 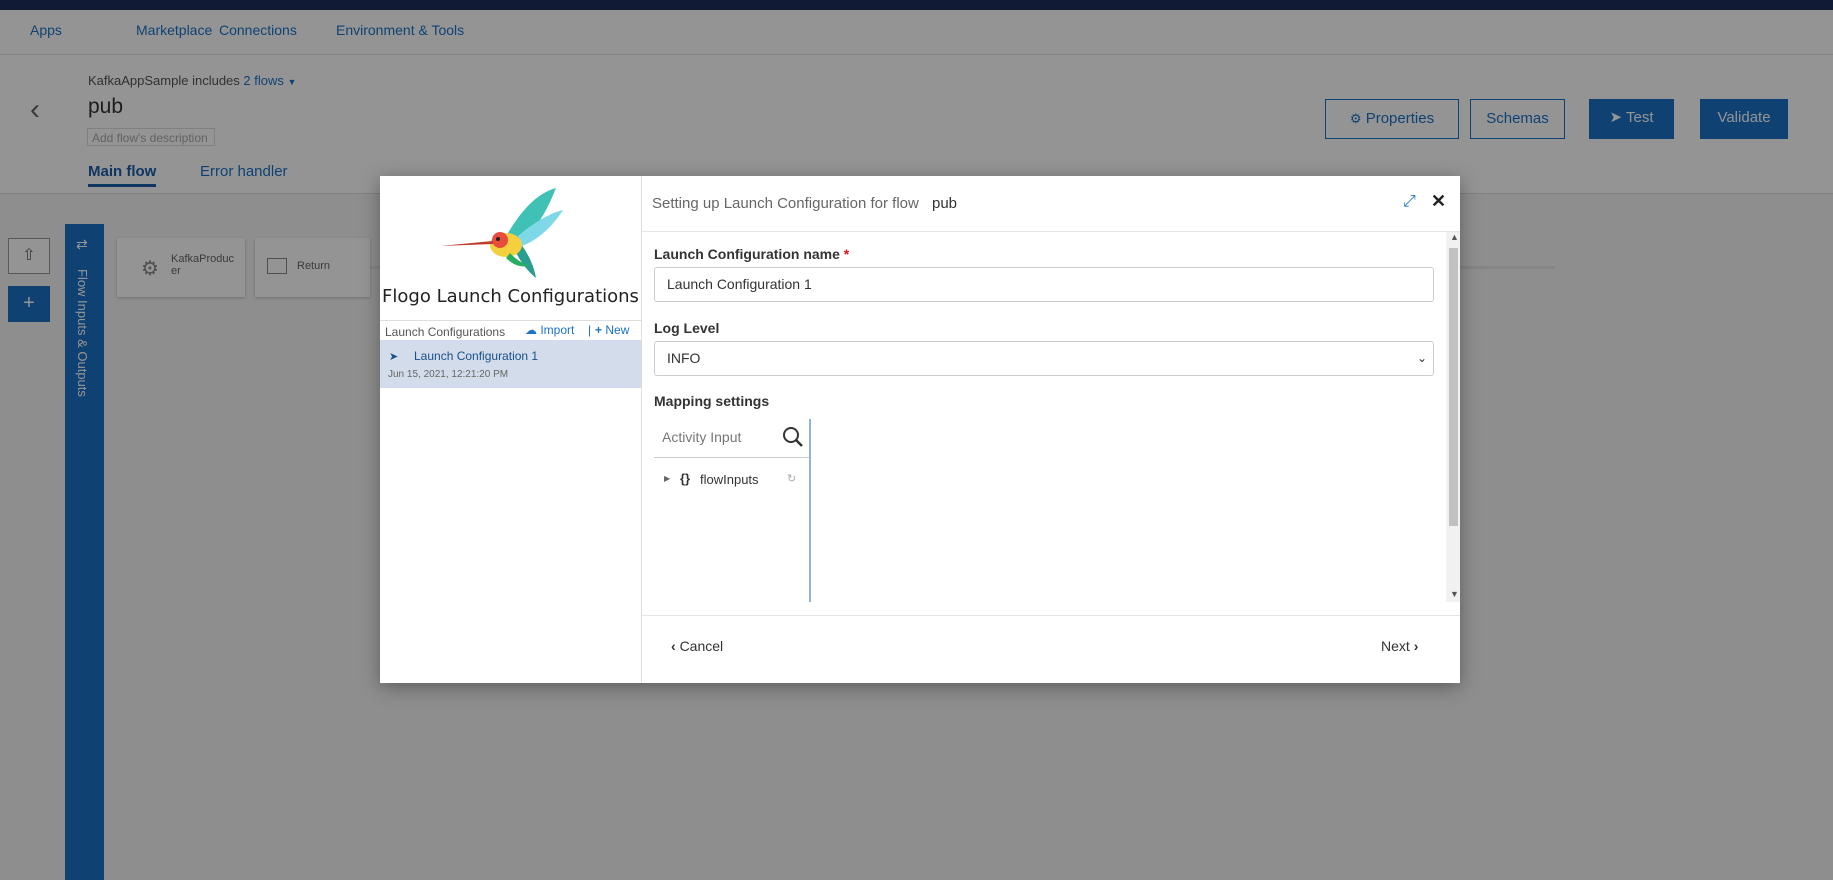 I want to click on config-name-input: Launch Configuration 1, so click(x=1044, y=284).